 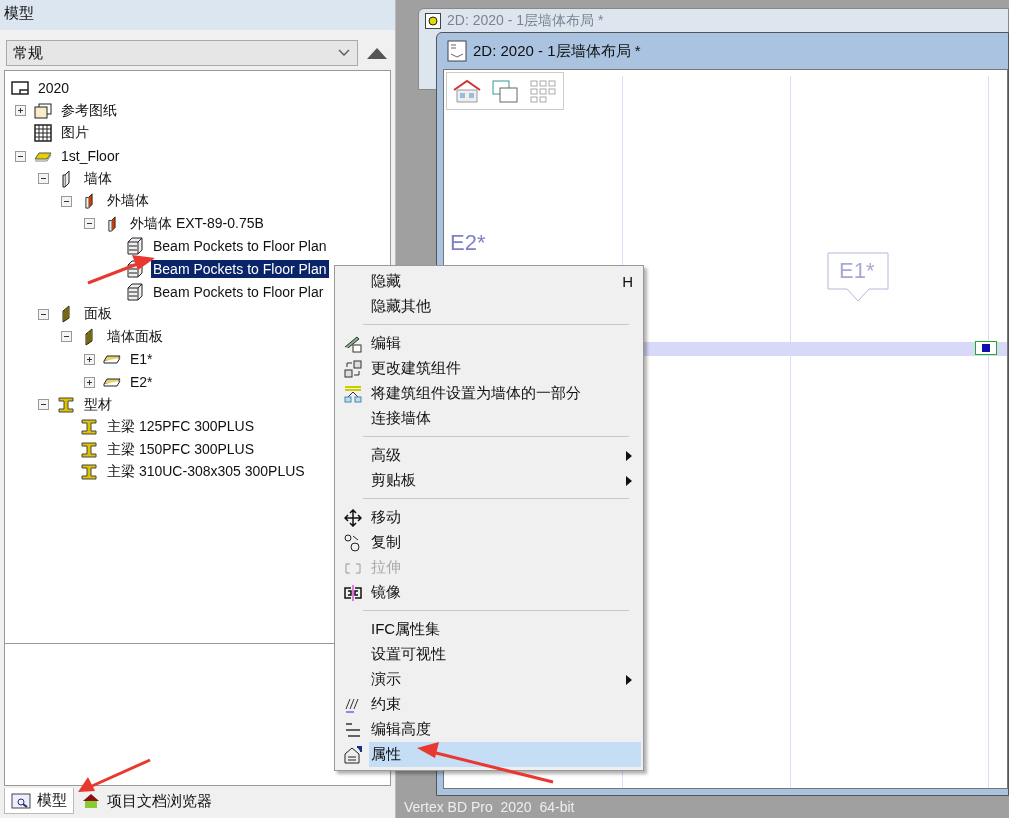 What do you see at coordinates (141, 382) in the screenshot?
I see `tree-item: E2*` at bounding box center [141, 382].